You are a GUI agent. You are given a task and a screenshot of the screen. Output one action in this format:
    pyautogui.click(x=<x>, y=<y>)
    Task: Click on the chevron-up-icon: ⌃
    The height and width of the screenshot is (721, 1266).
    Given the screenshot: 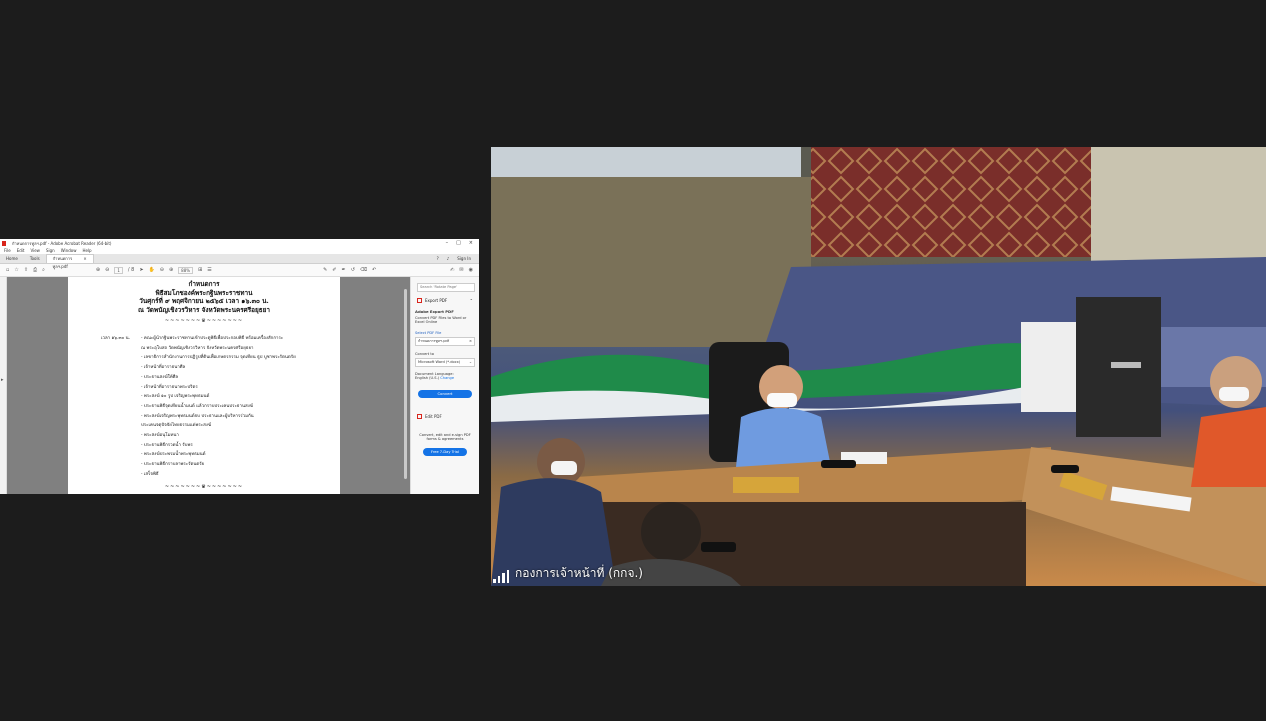 What is the action you would take?
    pyautogui.click(x=471, y=300)
    